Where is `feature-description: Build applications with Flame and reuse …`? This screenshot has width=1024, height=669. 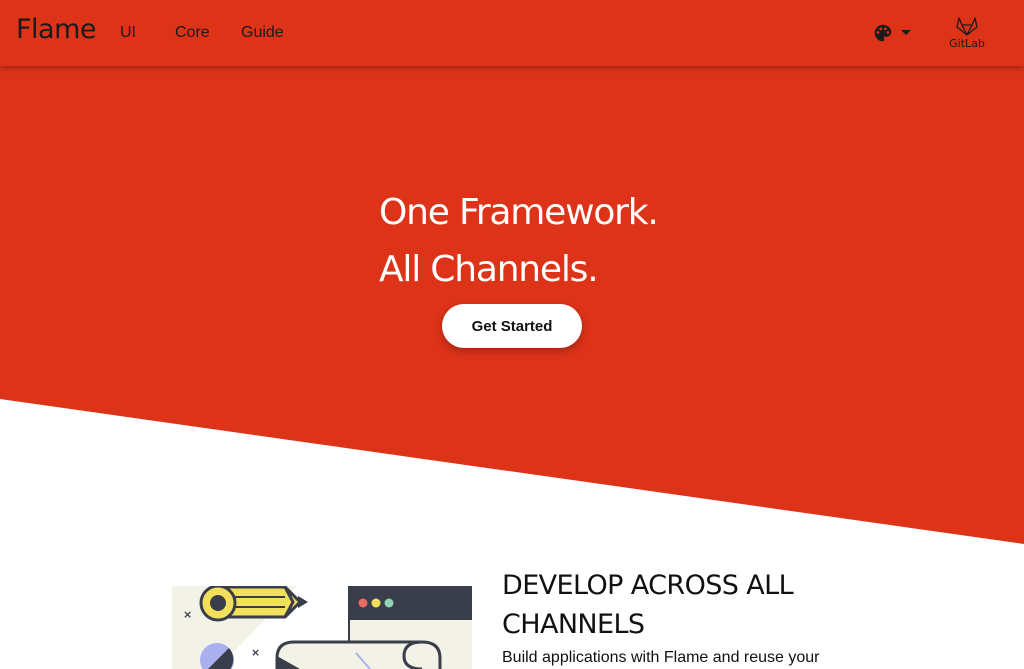
feature-description: Build applications with Flame and reuse … is located at coordinates (661, 657).